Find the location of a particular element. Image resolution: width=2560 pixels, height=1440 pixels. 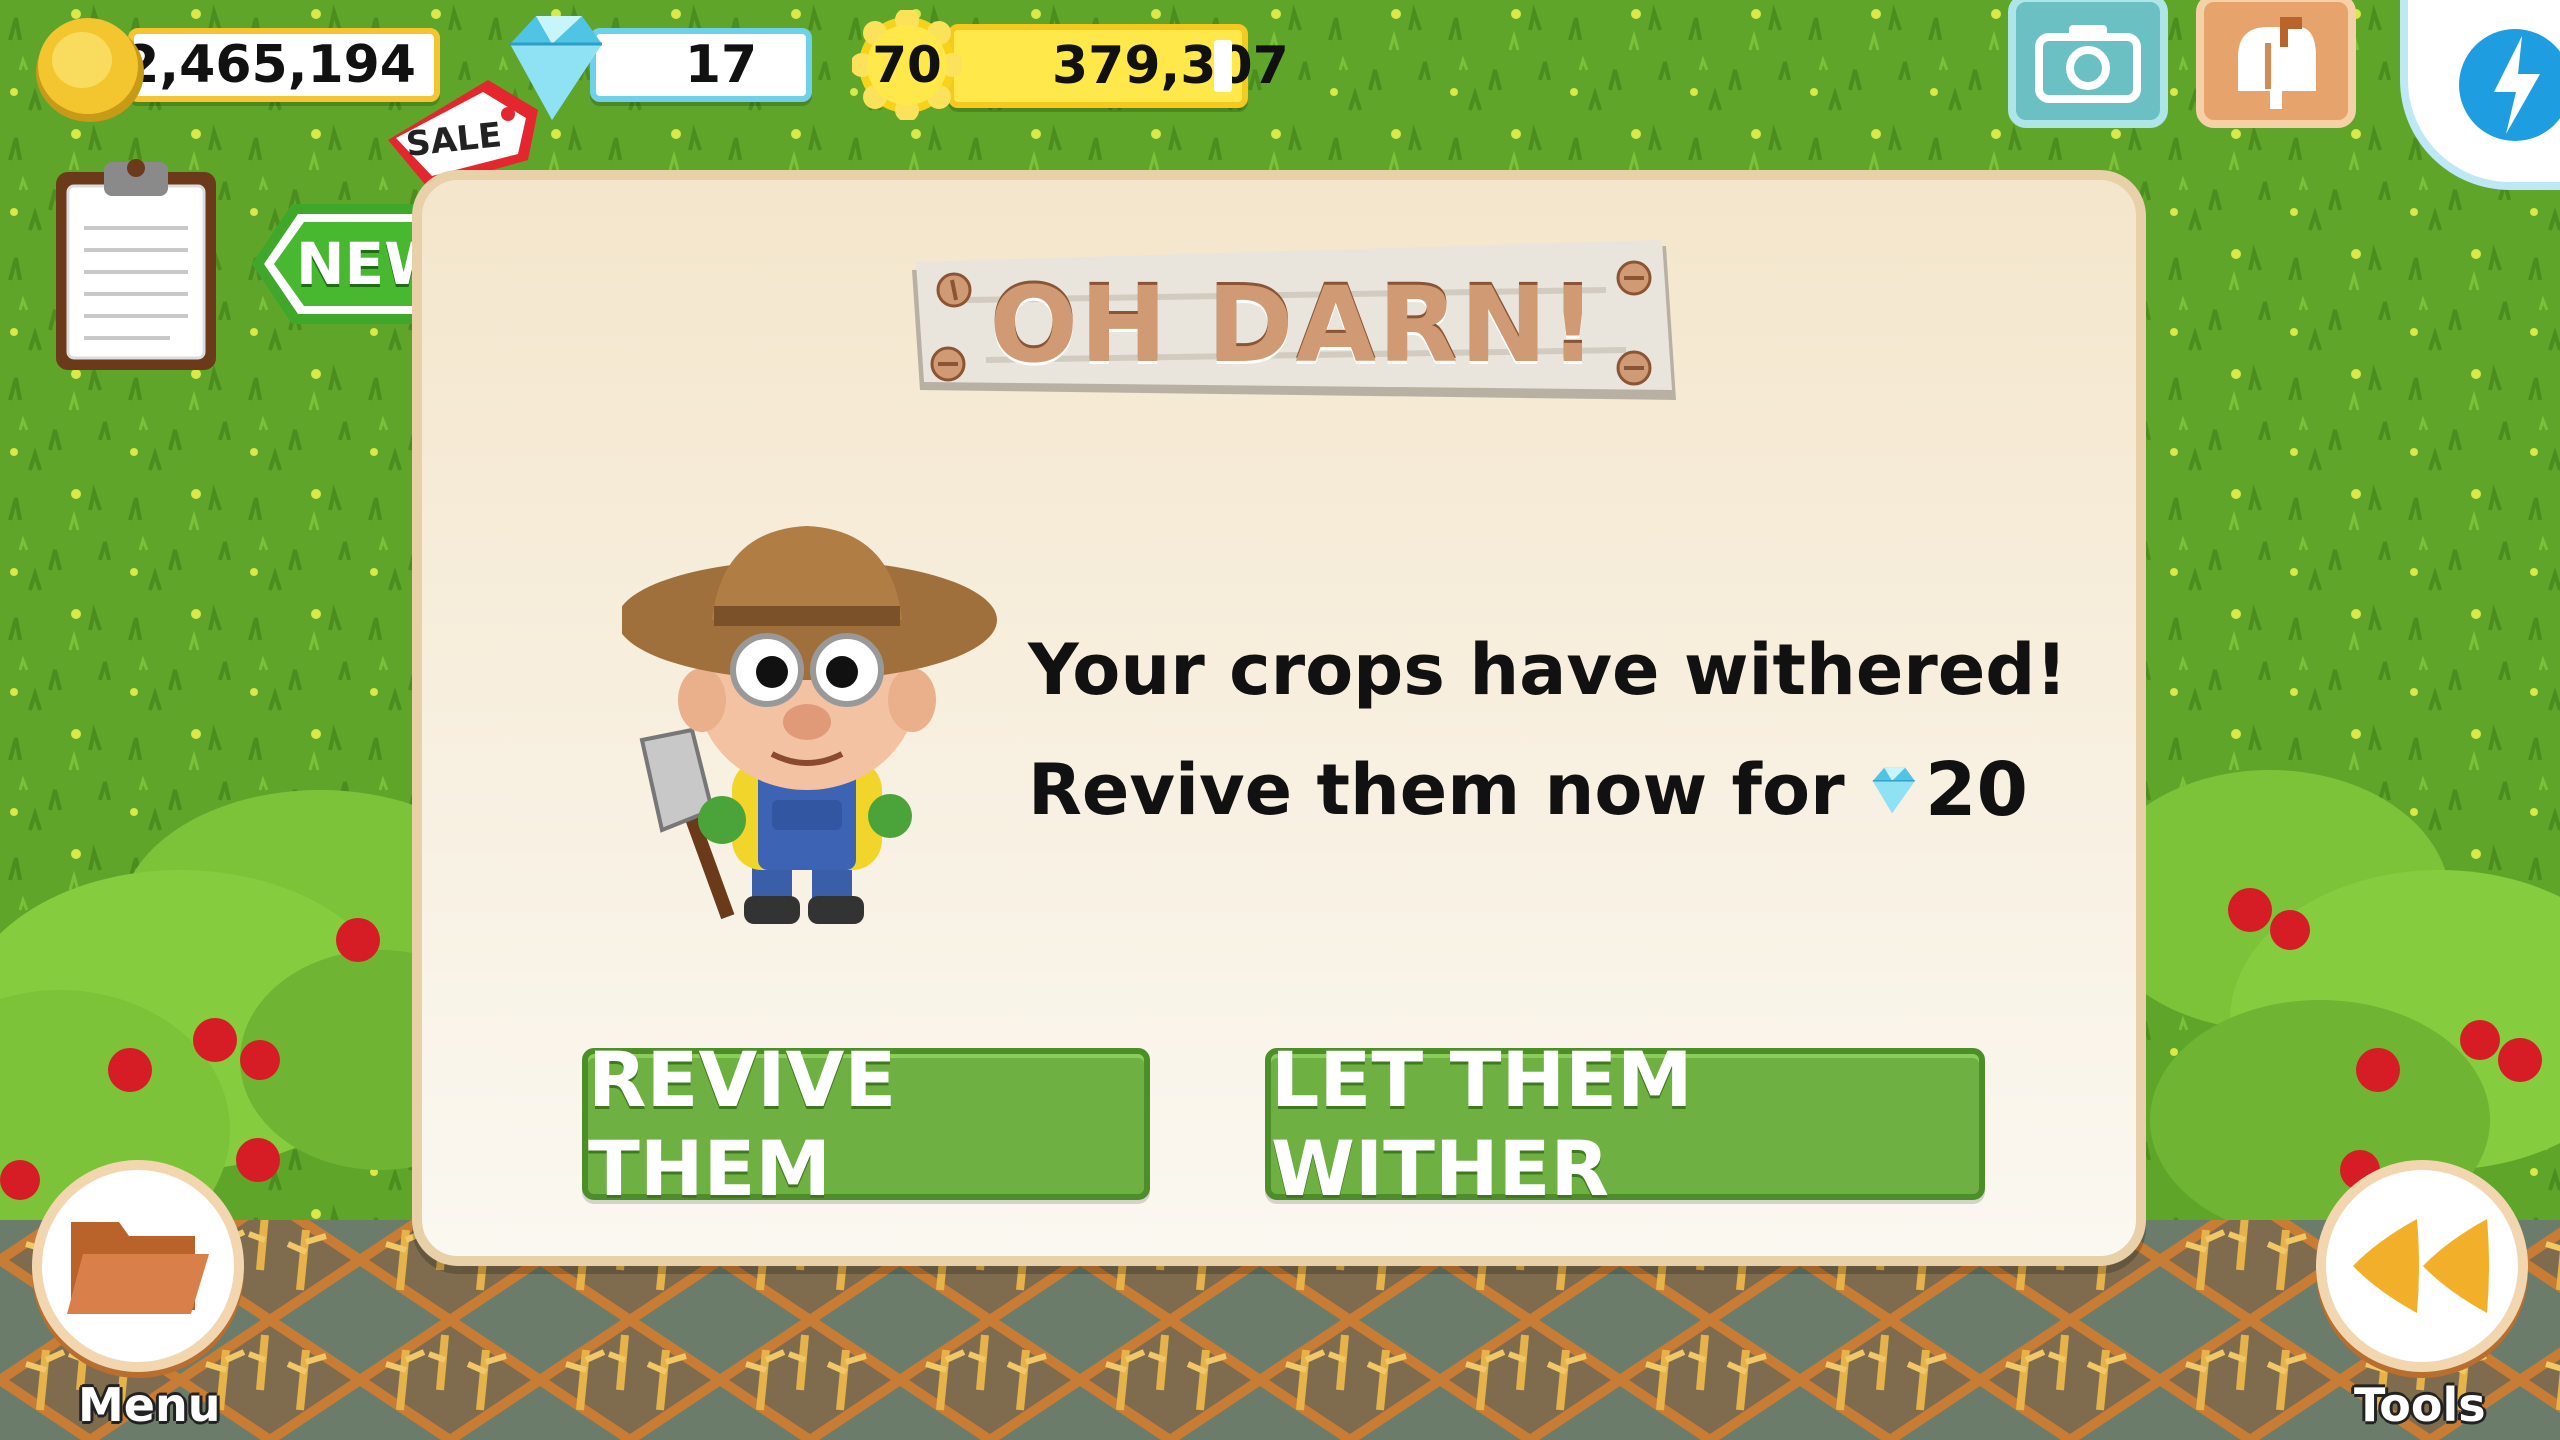

revive-them-label: REVIVE THEM is located at coordinates (742, 1124).